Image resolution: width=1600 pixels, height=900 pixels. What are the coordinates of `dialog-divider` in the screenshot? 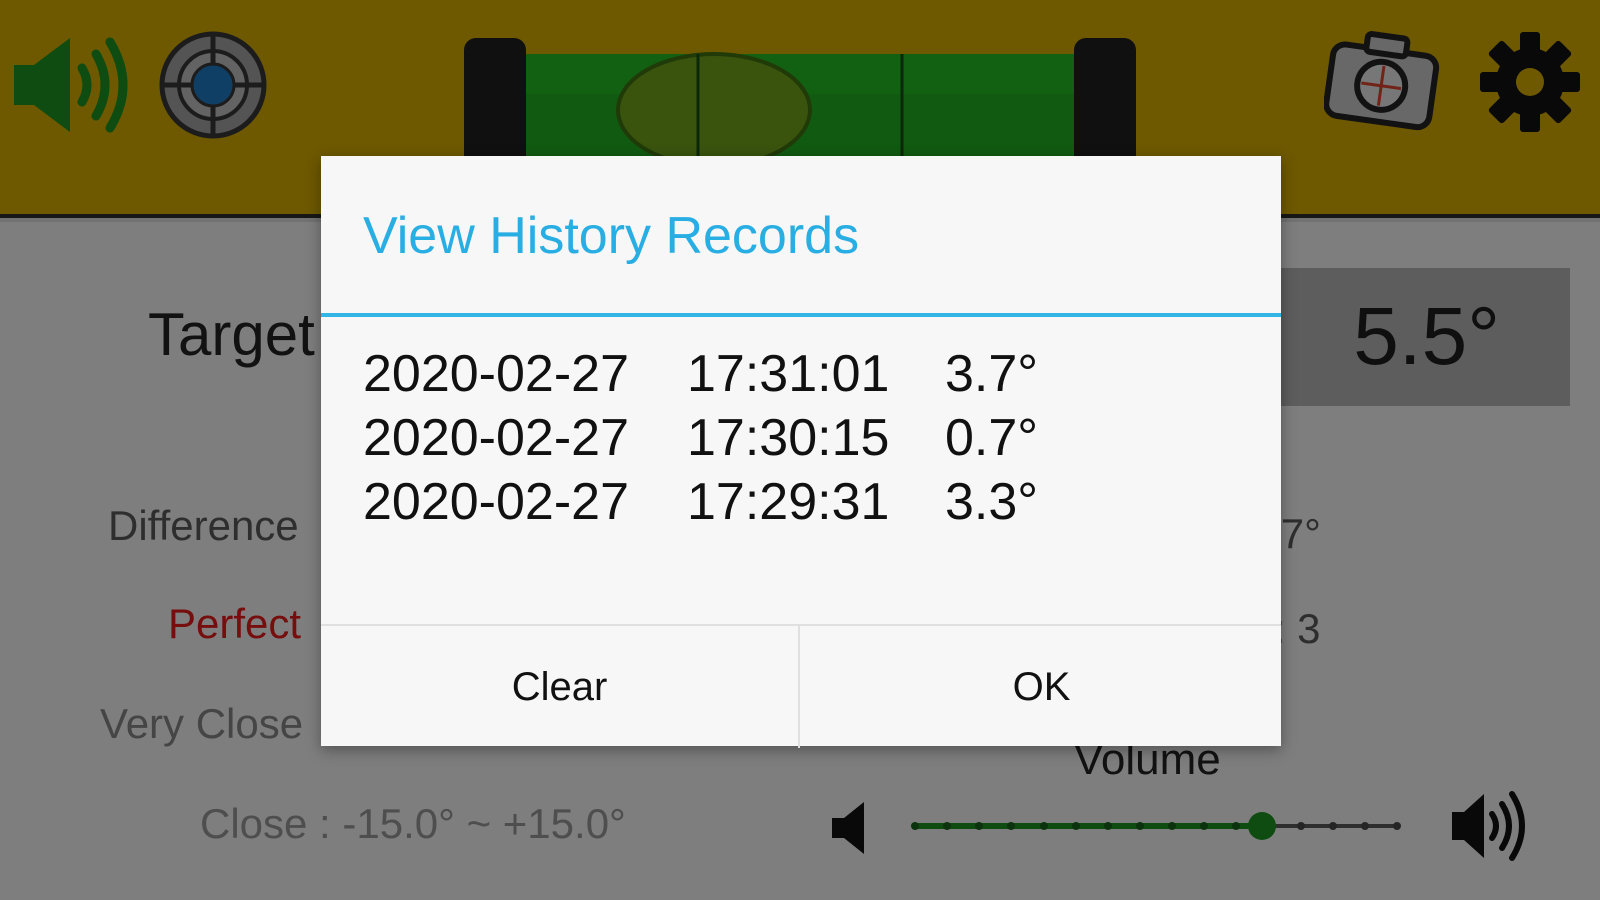 It's located at (801, 315).